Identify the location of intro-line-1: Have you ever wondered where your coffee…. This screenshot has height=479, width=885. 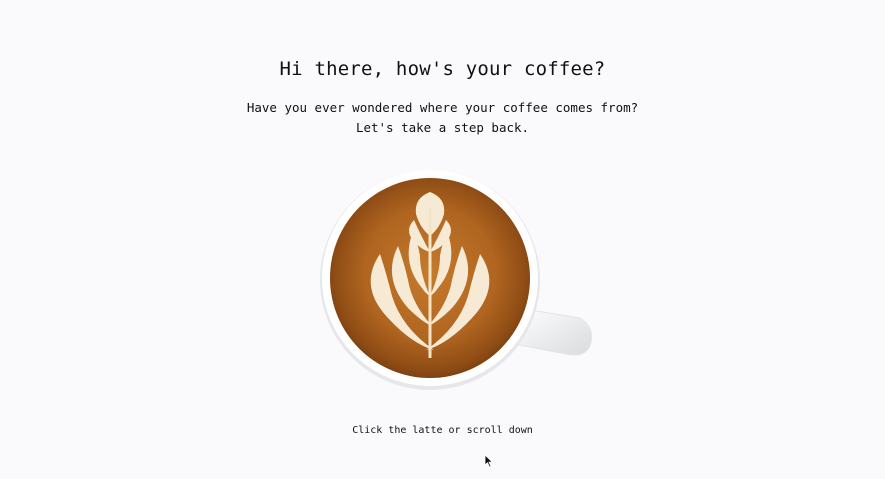
(442, 107).